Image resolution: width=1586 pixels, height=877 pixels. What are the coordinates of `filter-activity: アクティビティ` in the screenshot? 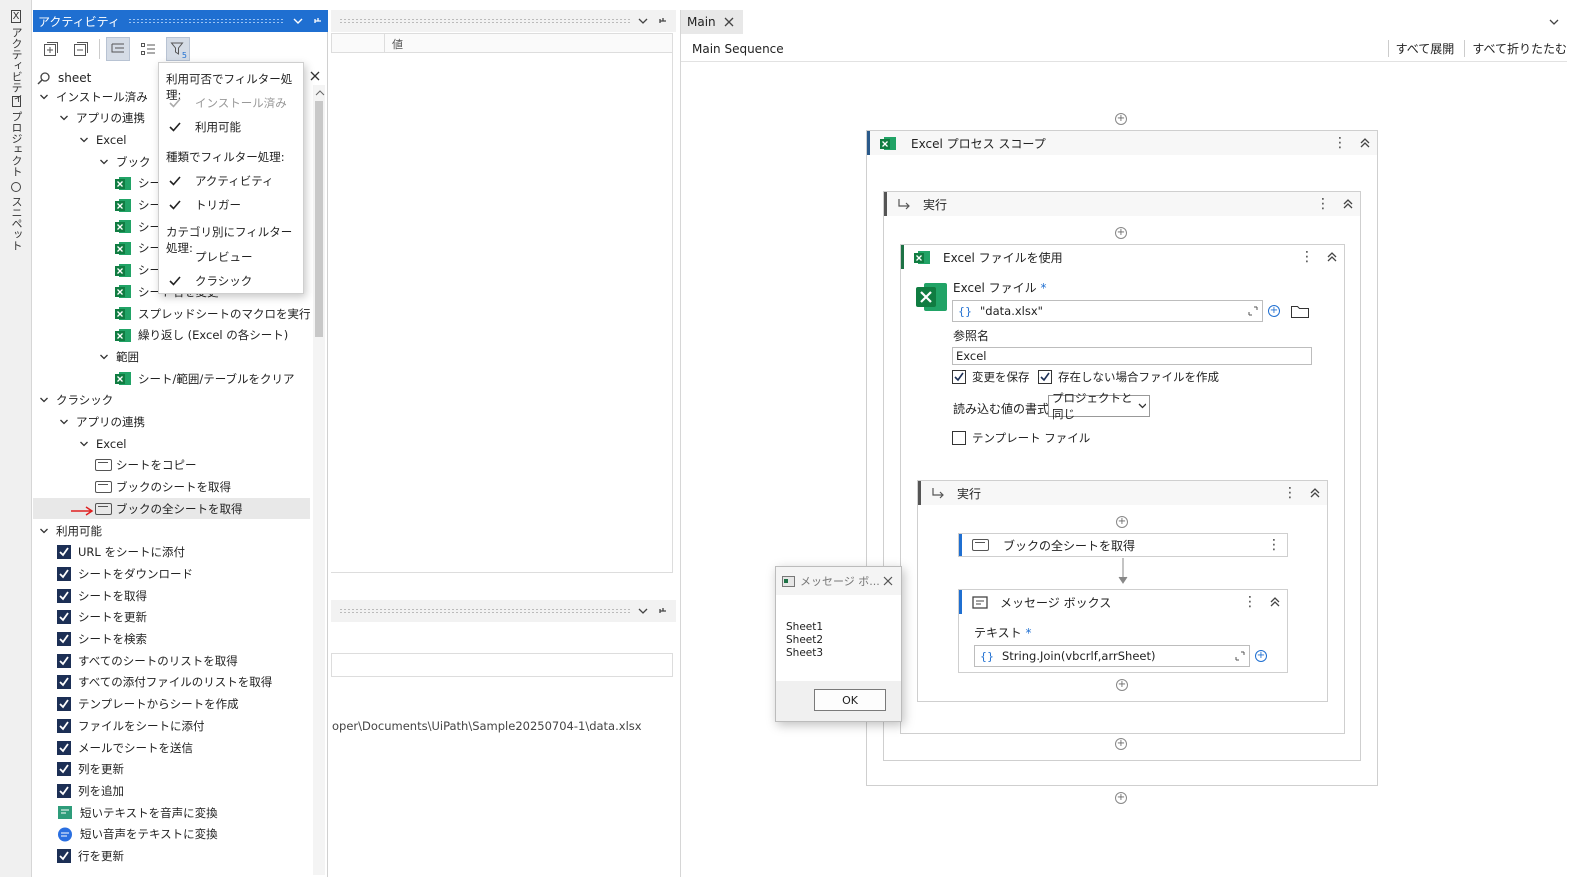 It's located at (220, 181).